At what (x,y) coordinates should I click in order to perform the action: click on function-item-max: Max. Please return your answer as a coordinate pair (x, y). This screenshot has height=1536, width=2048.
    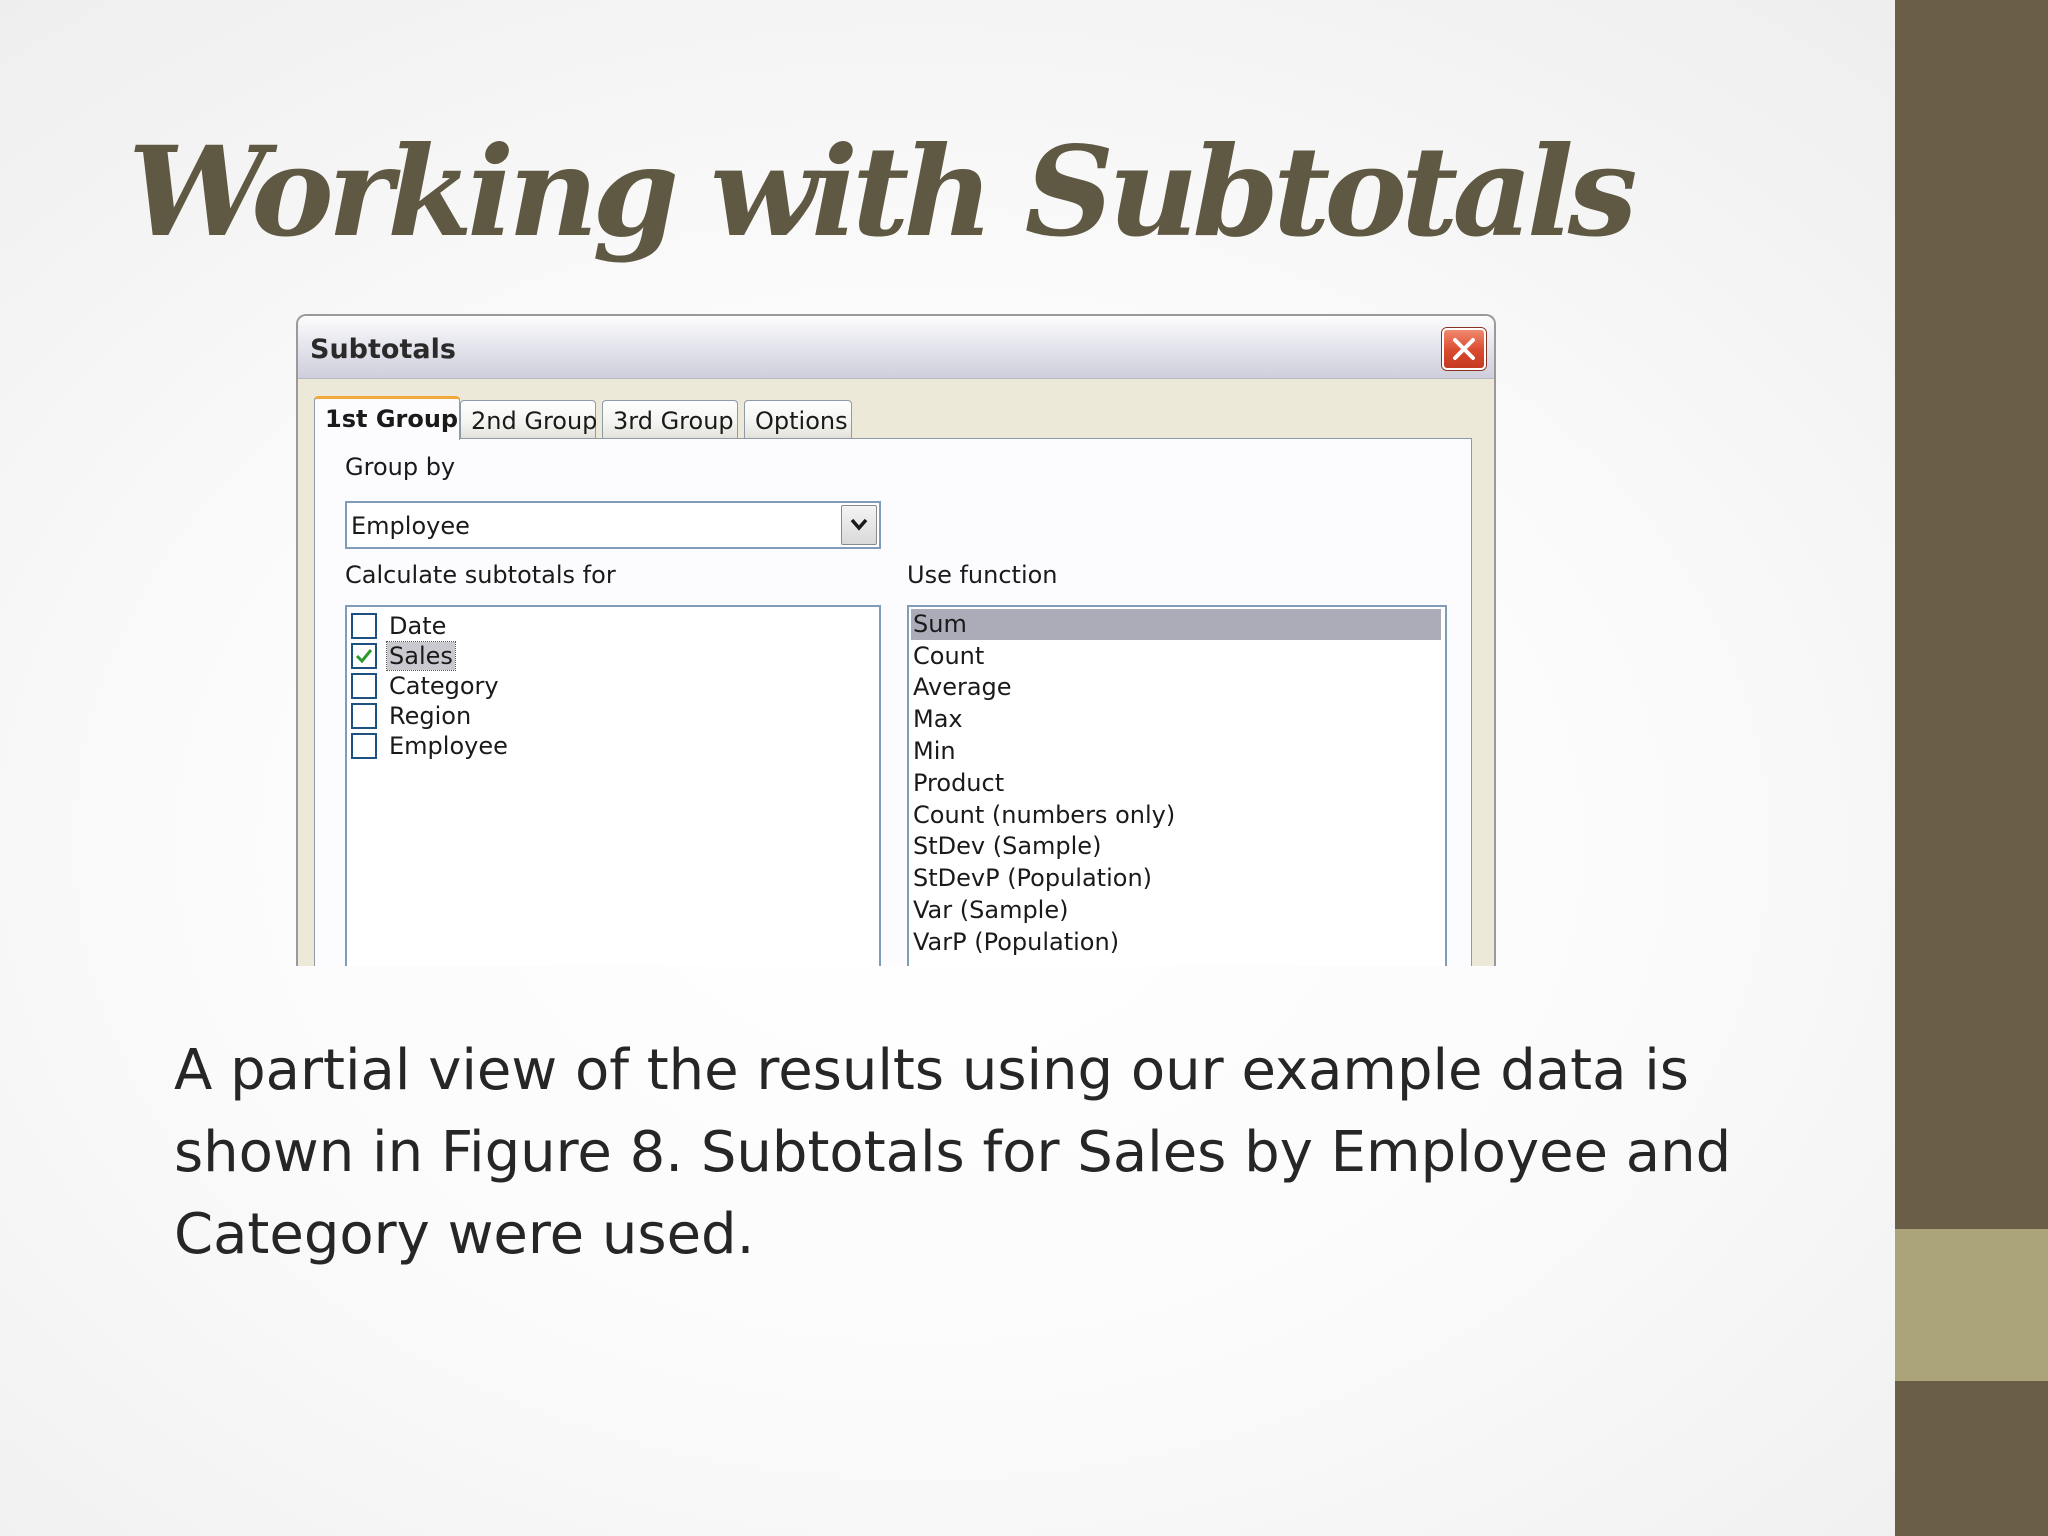
    Looking at the image, I should click on (1176, 719).